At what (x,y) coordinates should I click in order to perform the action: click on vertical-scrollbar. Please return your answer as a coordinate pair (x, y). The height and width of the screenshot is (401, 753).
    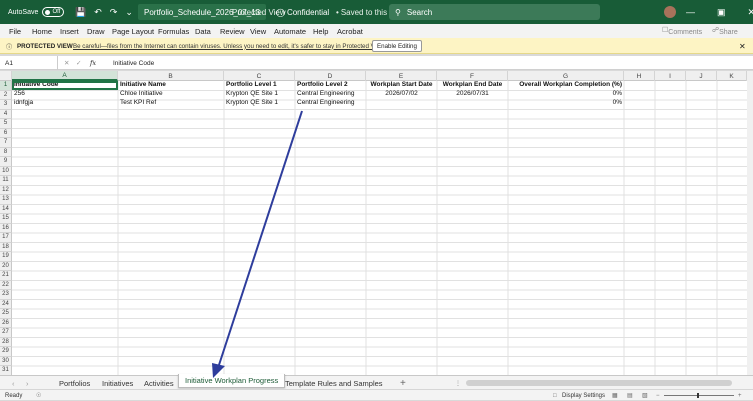
    Looking at the image, I should click on (750, 223).